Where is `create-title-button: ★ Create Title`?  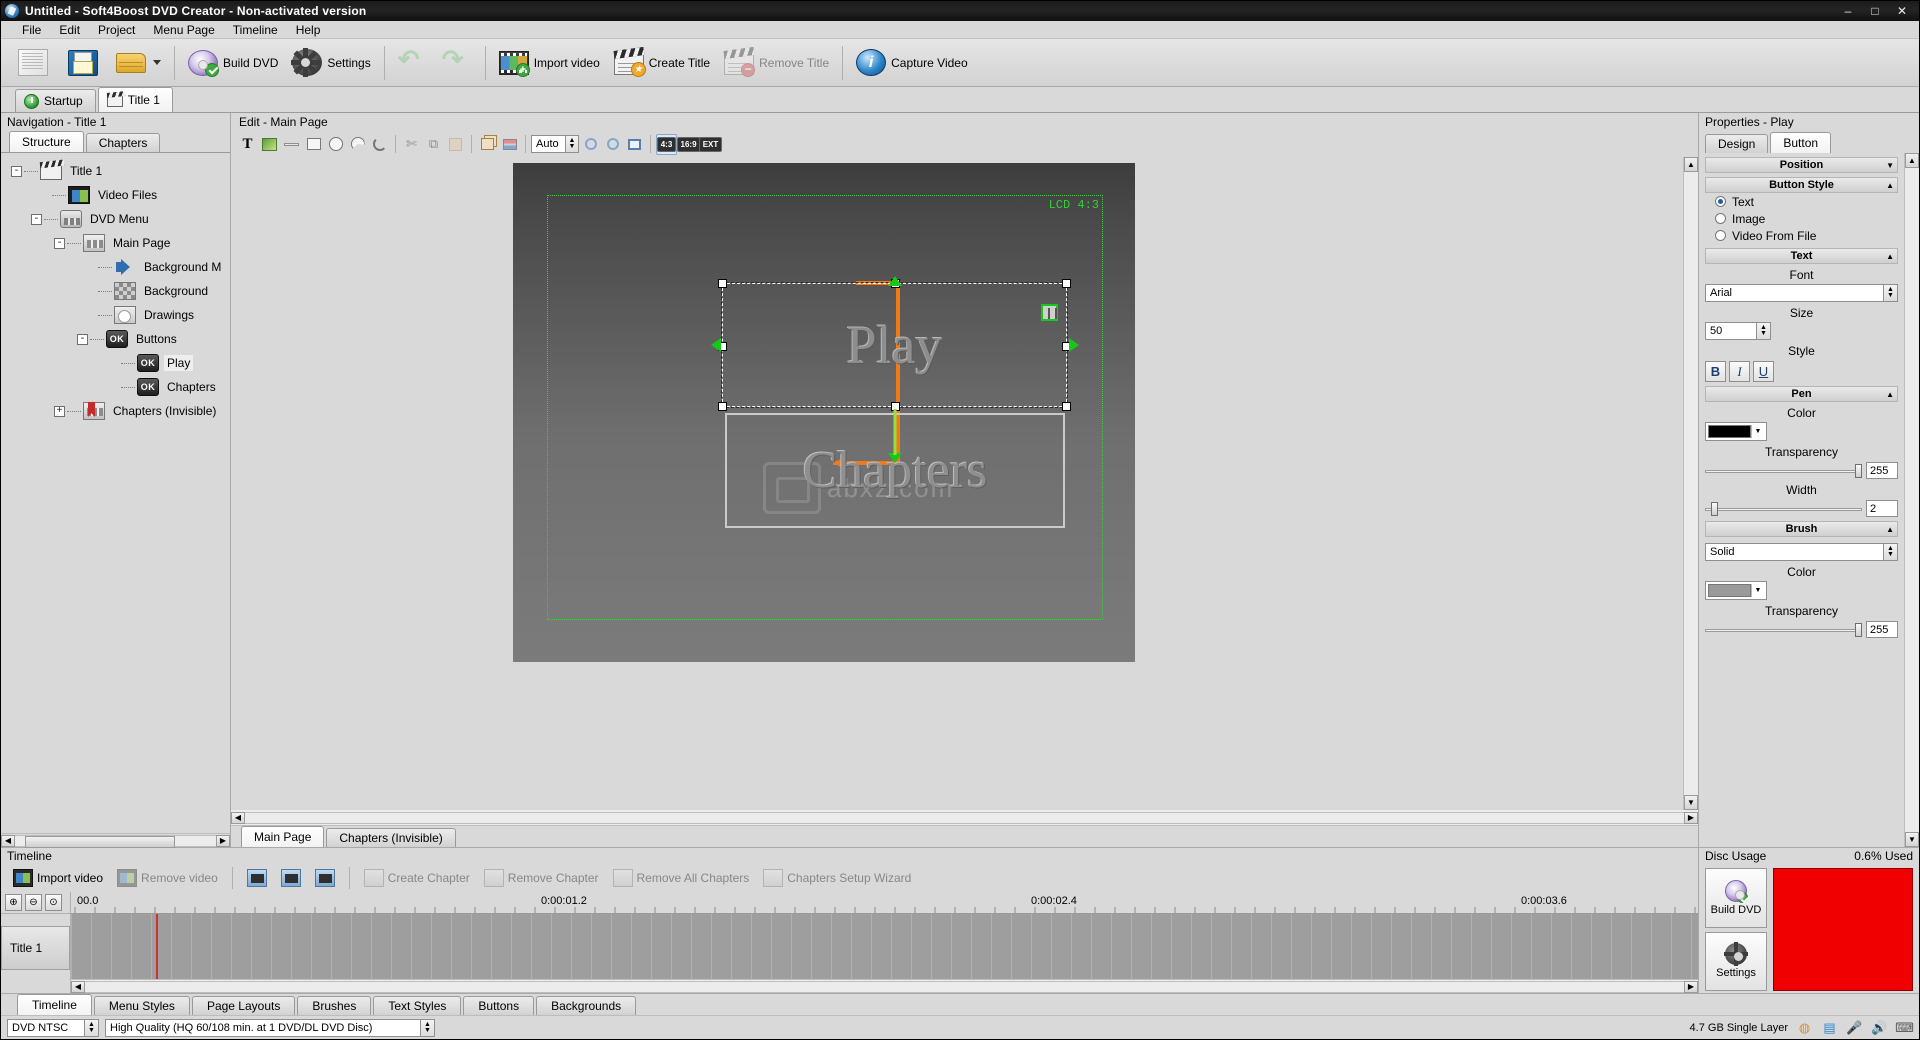 create-title-button: ★ Create Title is located at coordinates (662, 63).